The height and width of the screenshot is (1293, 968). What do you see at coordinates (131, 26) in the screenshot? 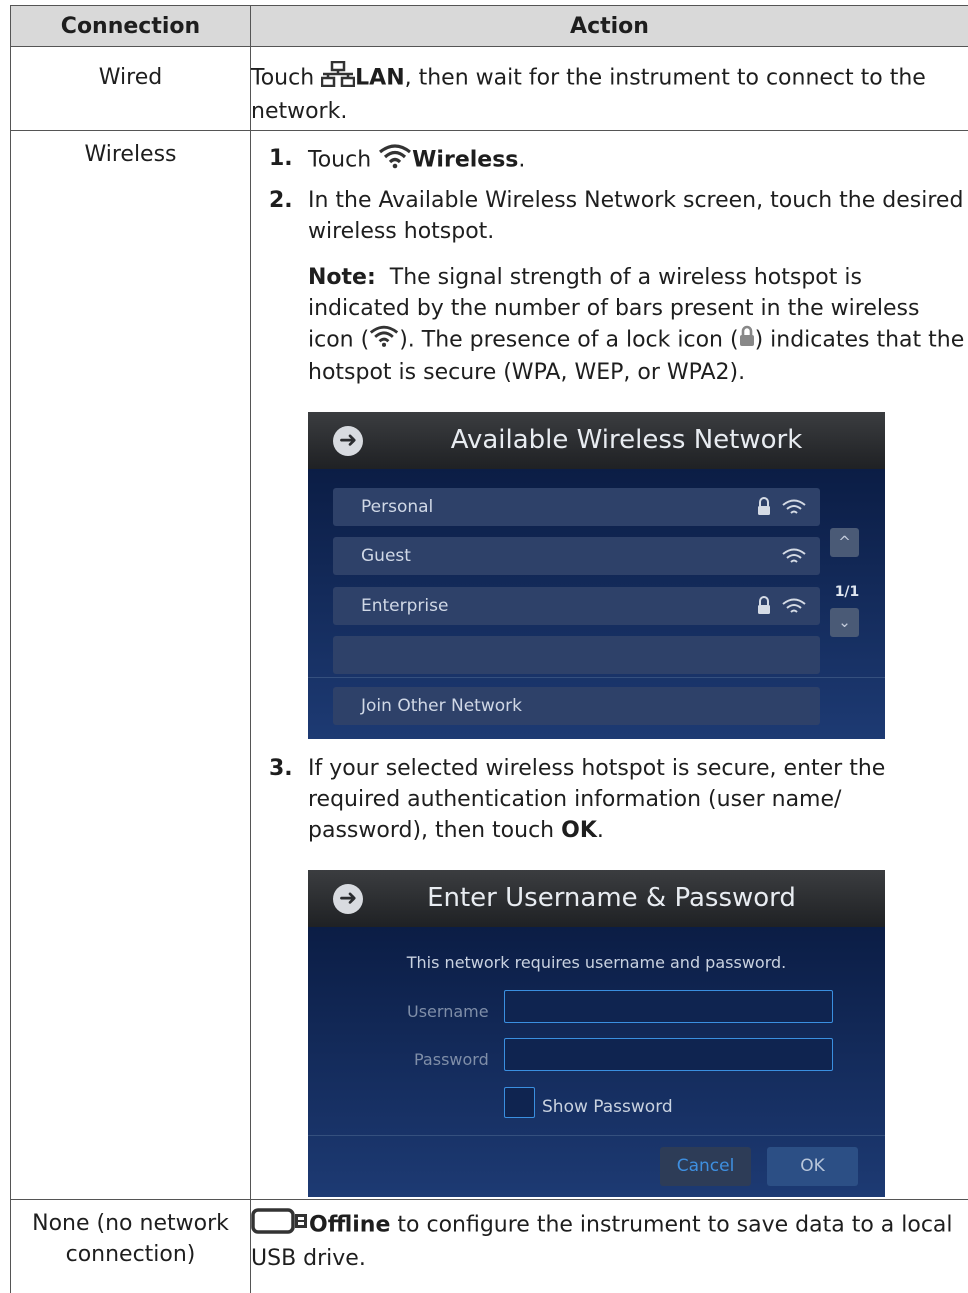
I see `header-connection: Connection` at bounding box center [131, 26].